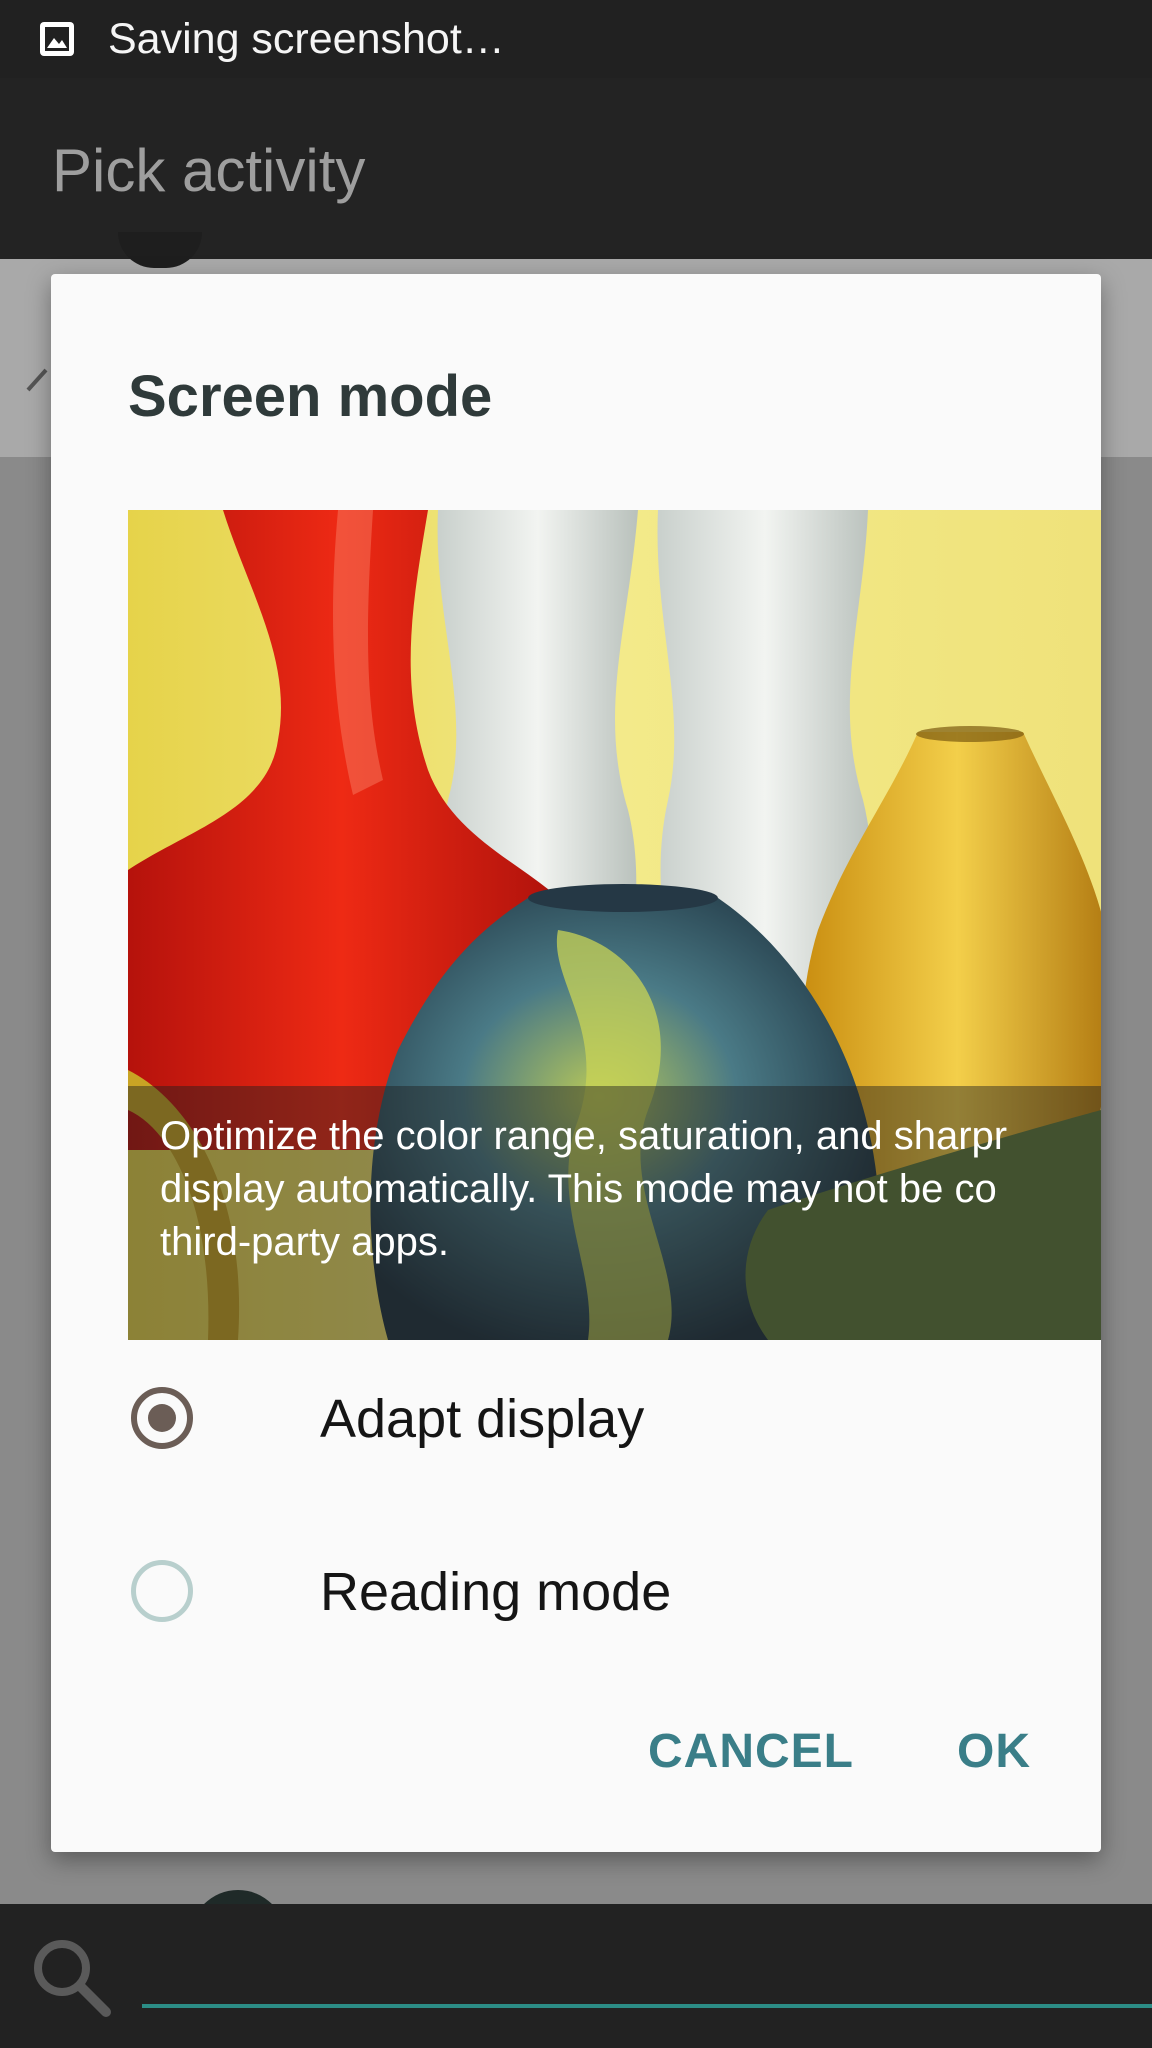  I want to click on cancel-button: CANCEL, so click(751, 1752).